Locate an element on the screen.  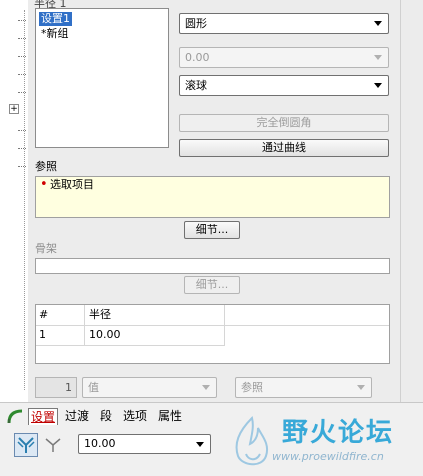
reference-dropdown: 参照 is located at coordinates (303, 387).